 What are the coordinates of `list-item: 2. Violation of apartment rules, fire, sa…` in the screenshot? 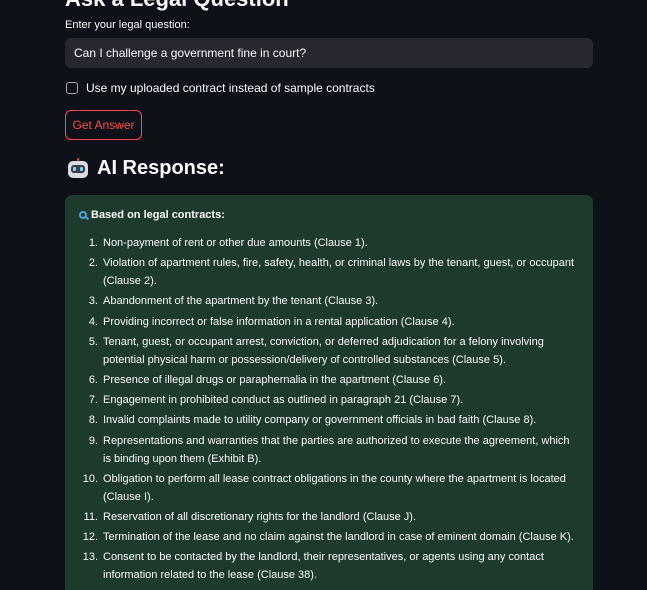 It's located at (331, 272).